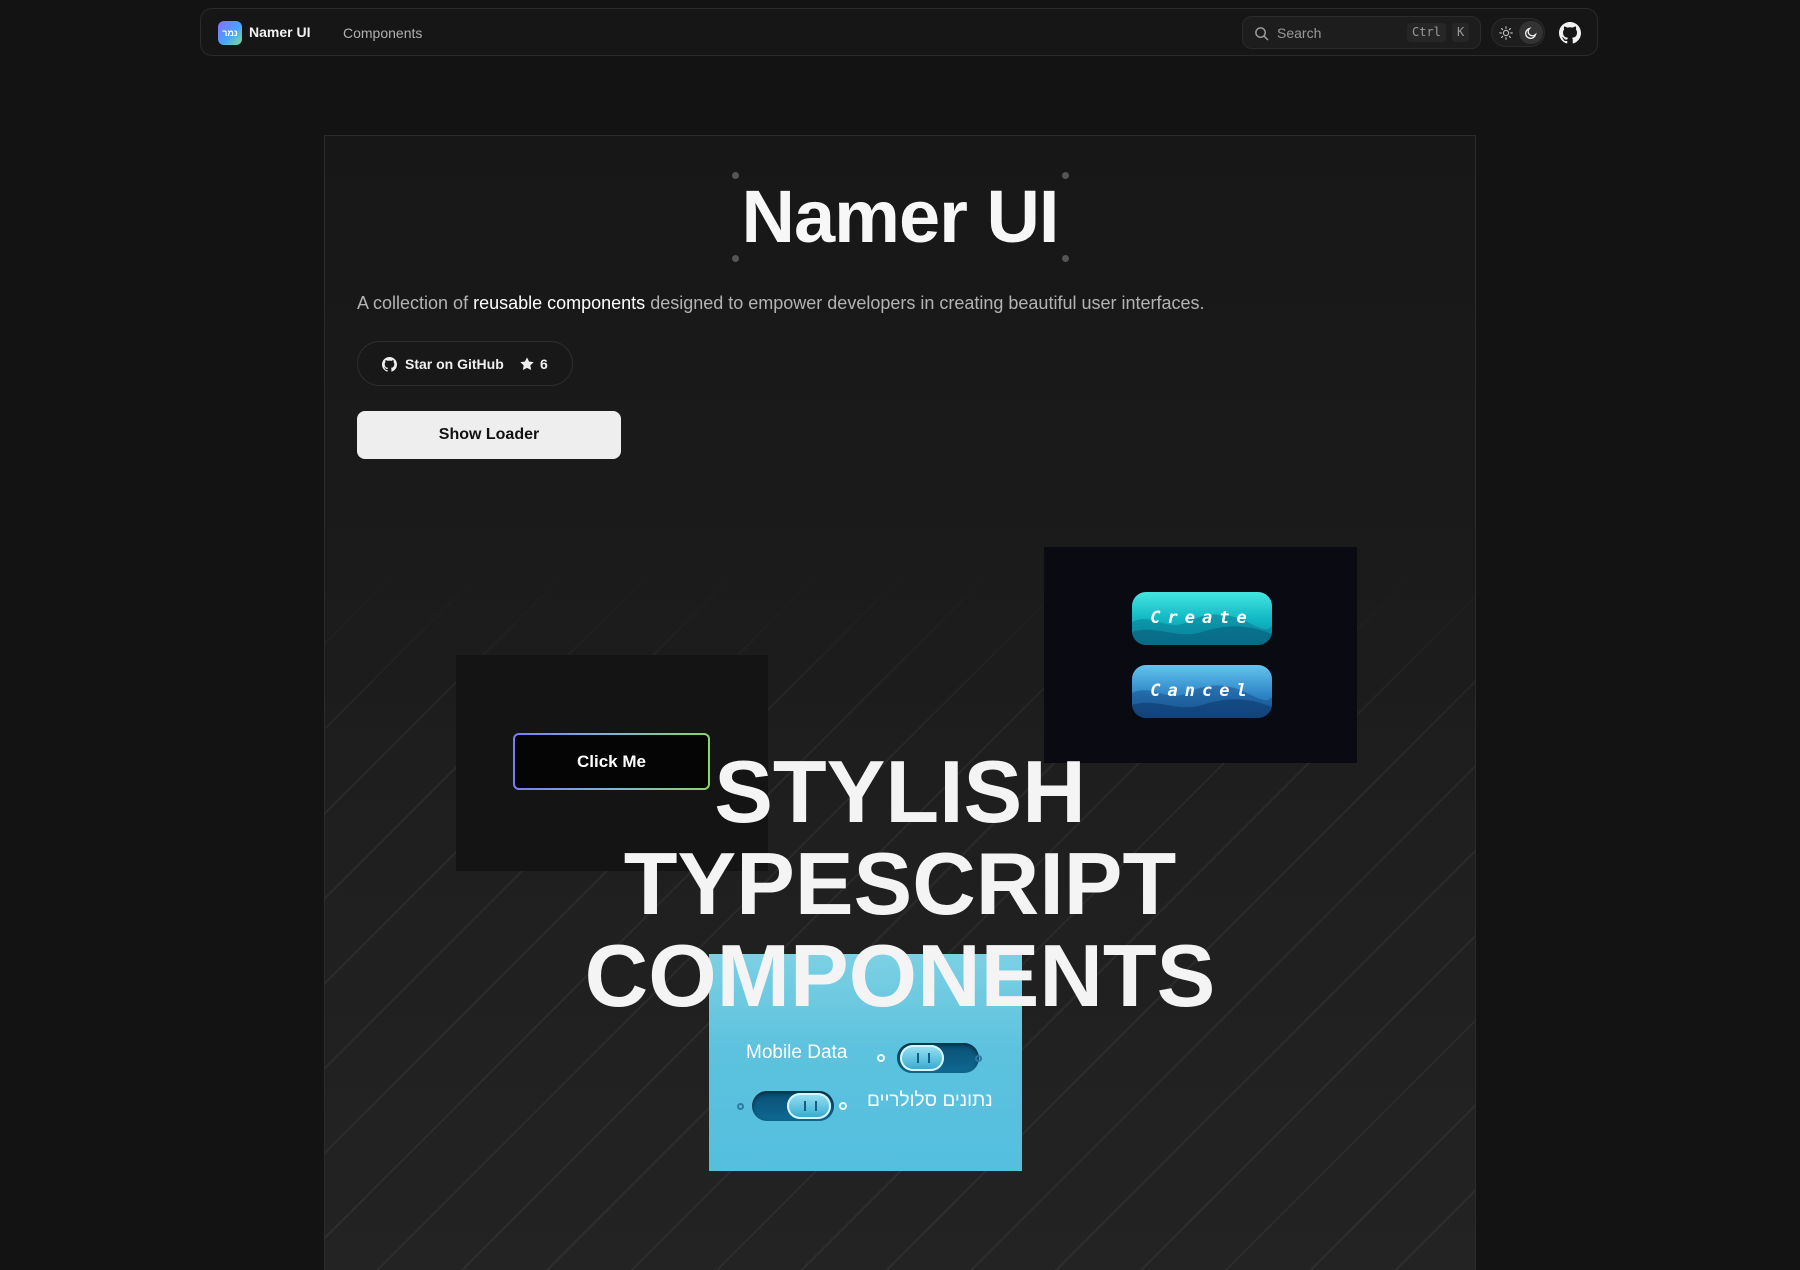  What do you see at coordinates (930, 1100) in the screenshot?
I see `toggle-label-hebrew: נתונים סלולריים` at bounding box center [930, 1100].